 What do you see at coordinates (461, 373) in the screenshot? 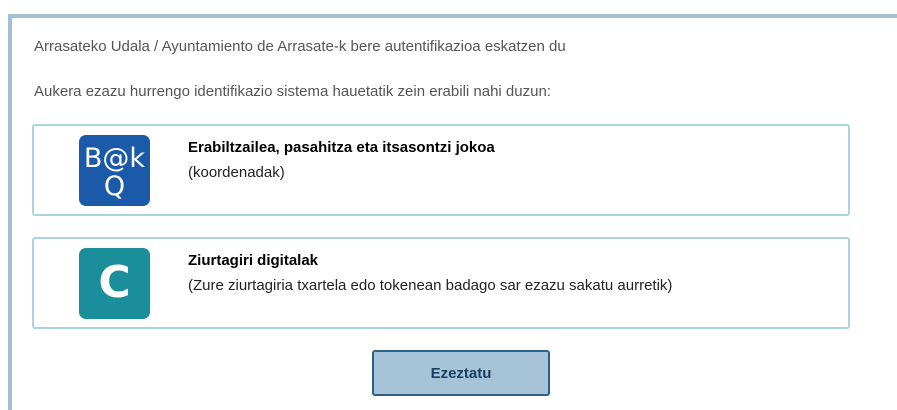
I see `cancel-button: Ezeztatu` at bounding box center [461, 373].